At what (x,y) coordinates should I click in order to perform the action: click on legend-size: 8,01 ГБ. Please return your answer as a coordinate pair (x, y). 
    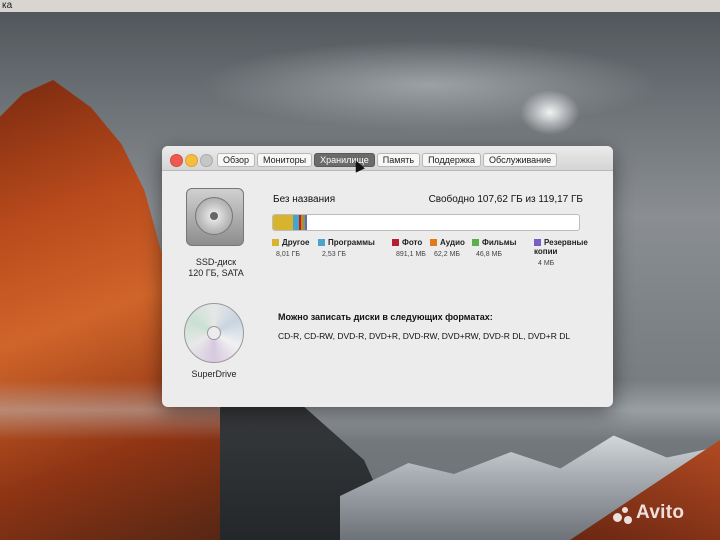
    Looking at the image, I should click on (288, 254).